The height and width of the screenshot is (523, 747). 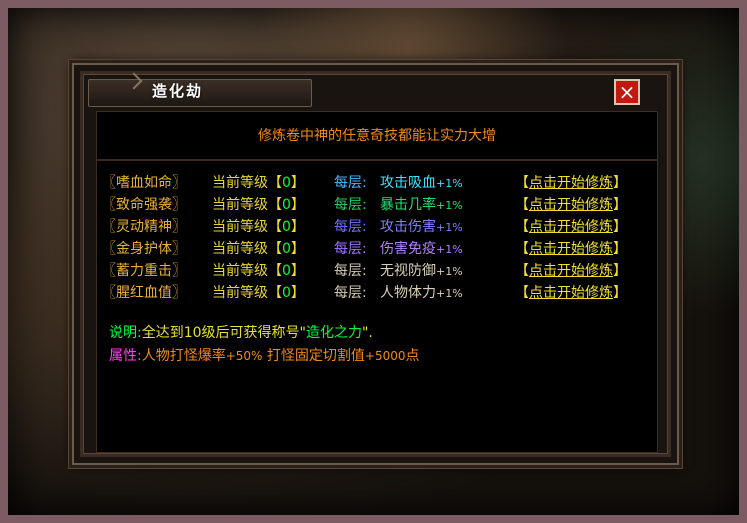 What do you see at coordinates (408, 183) in the screenshot?
I see `effect-text: 攻击吸血` at bounding box center [408, 183].